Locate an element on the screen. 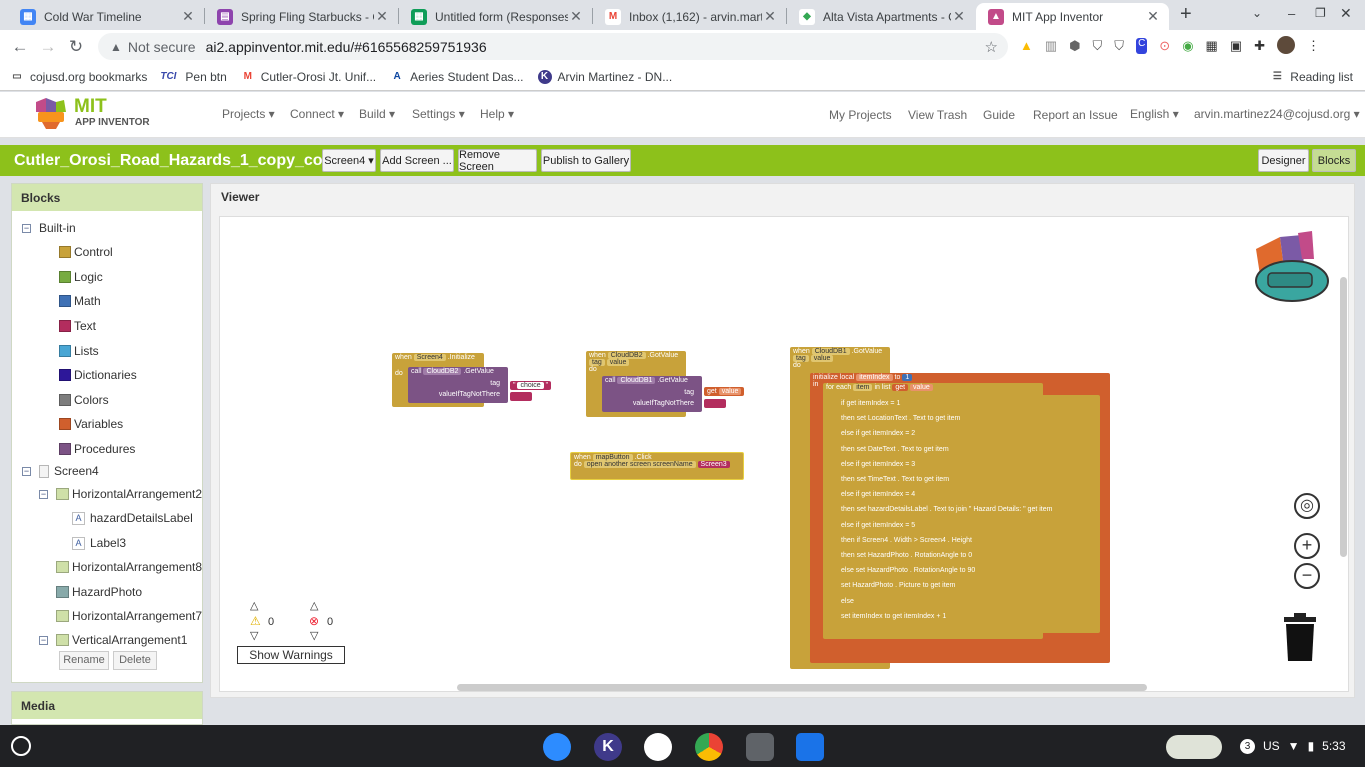 Image resolution: width=1365 pixels, height=767 pixels. appinventor-logo-icon is located at coordinates (52, 113).